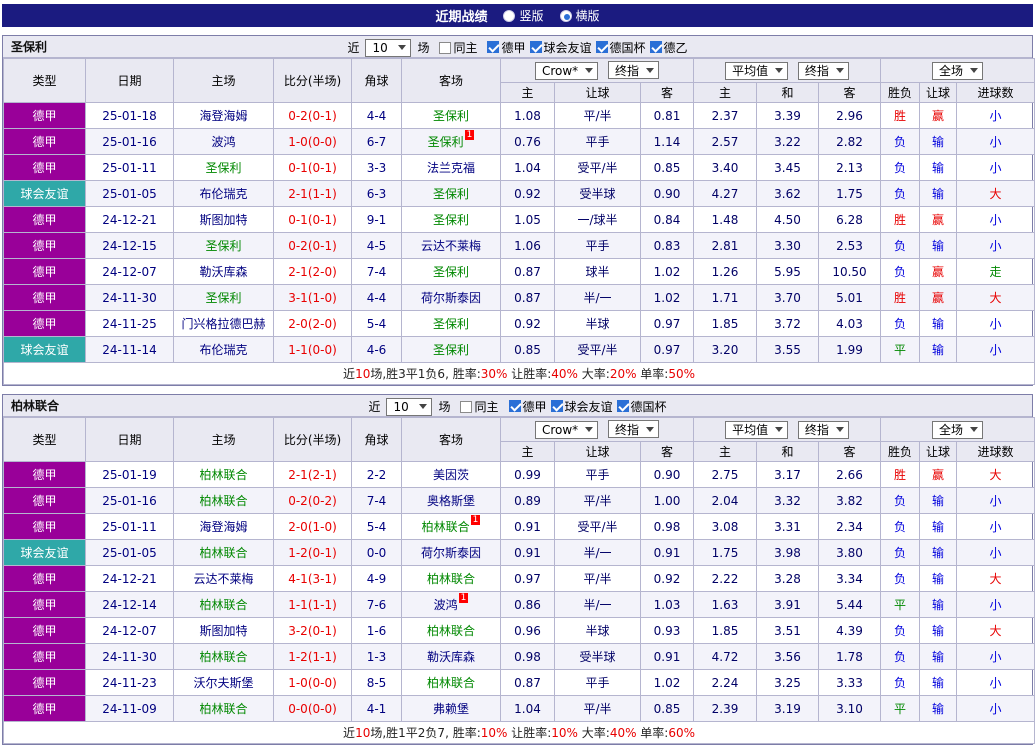  I want to click on home-team-cell: 云达不莱梅, so click(223, 578).